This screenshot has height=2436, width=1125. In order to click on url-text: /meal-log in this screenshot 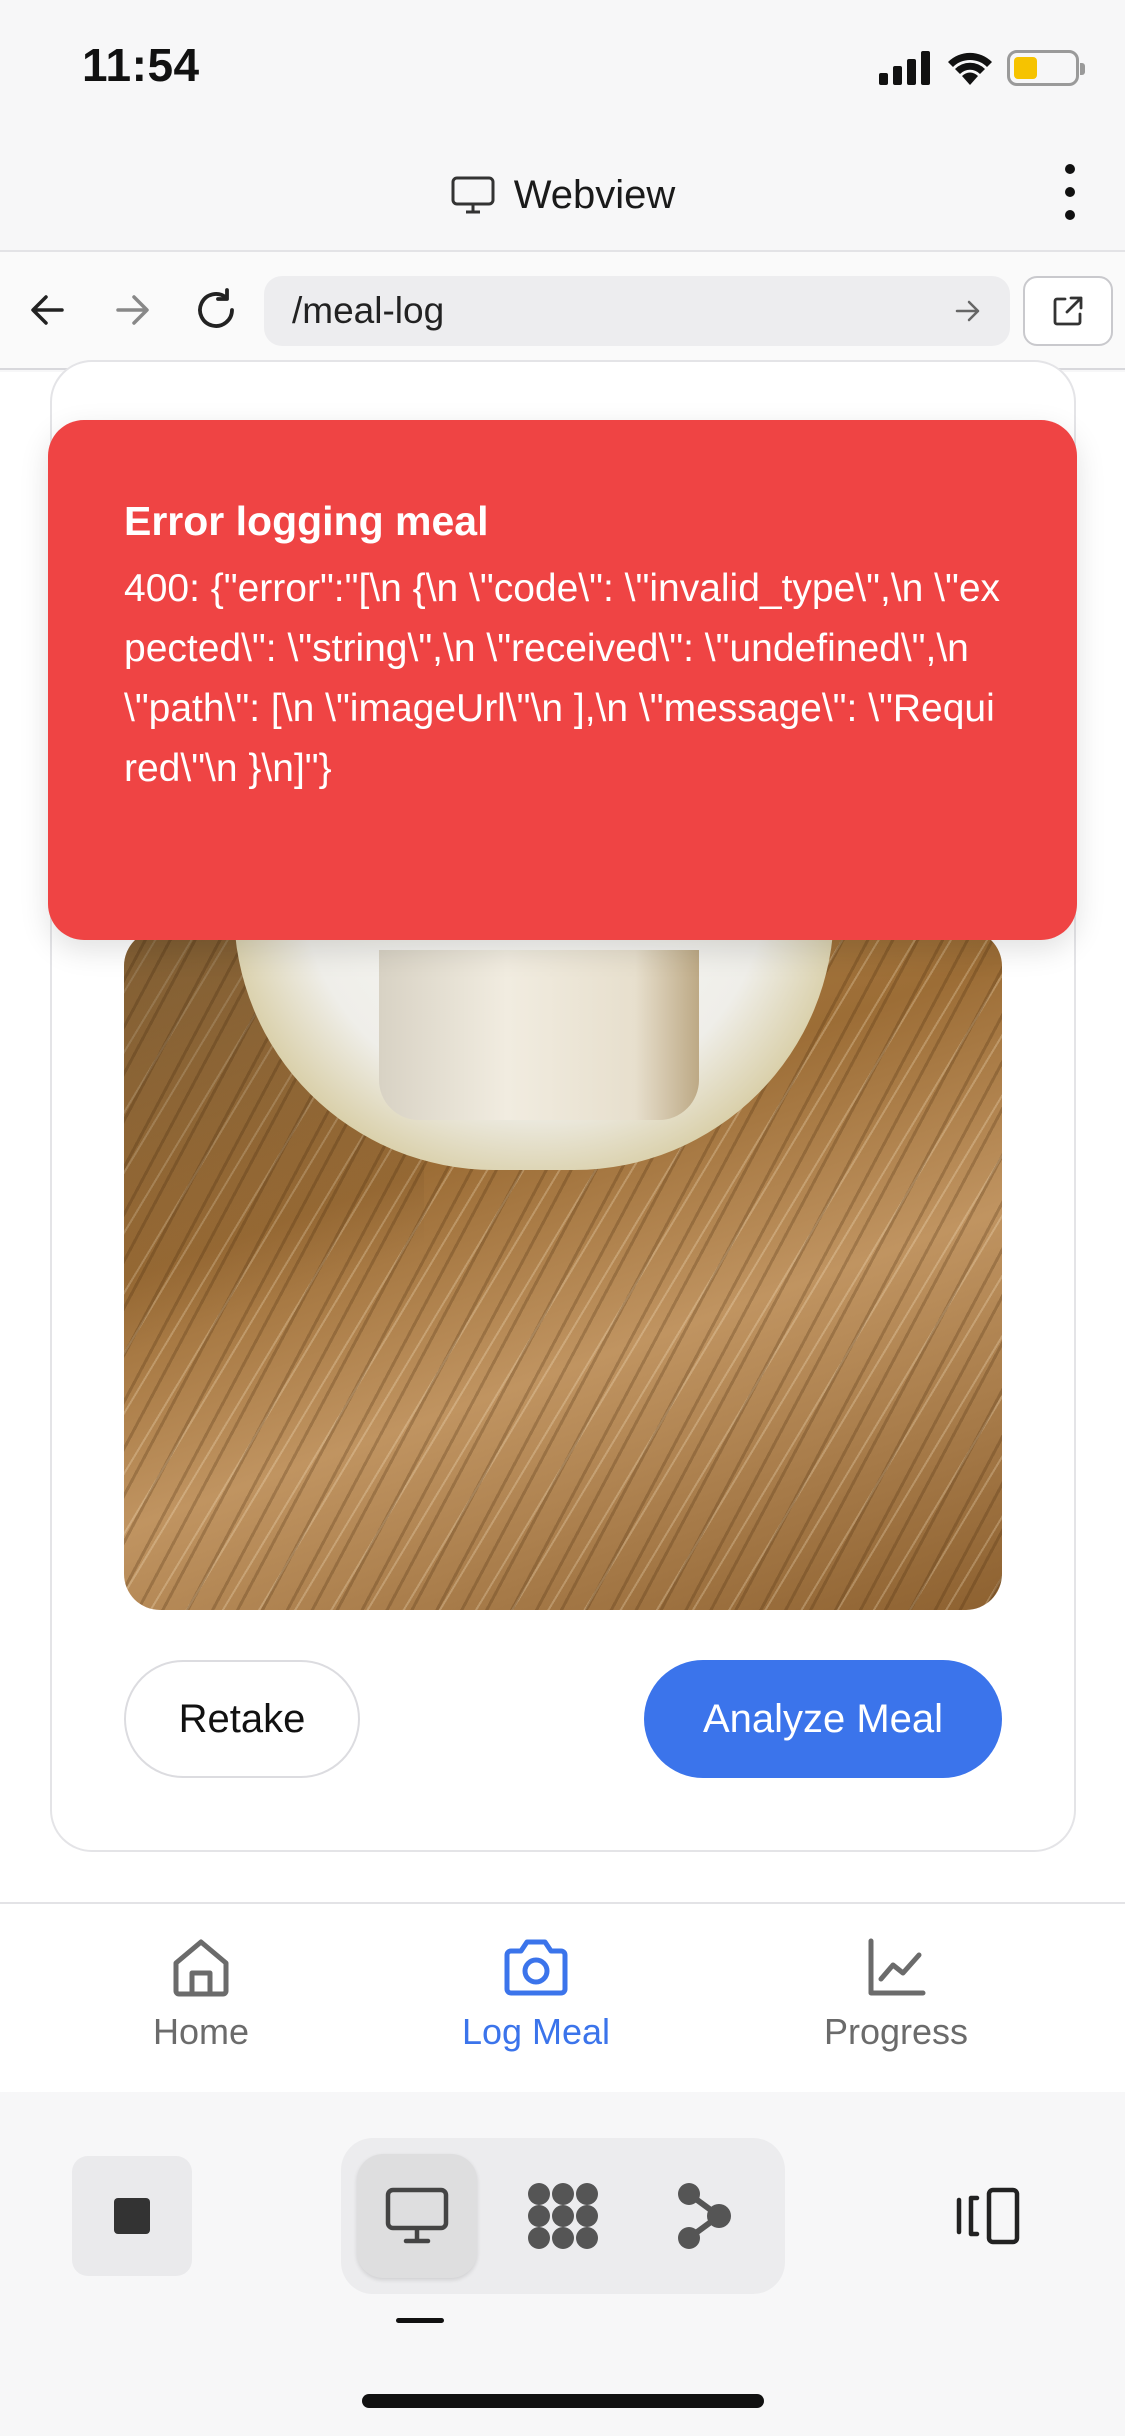, I will do `click(368, 310)`.